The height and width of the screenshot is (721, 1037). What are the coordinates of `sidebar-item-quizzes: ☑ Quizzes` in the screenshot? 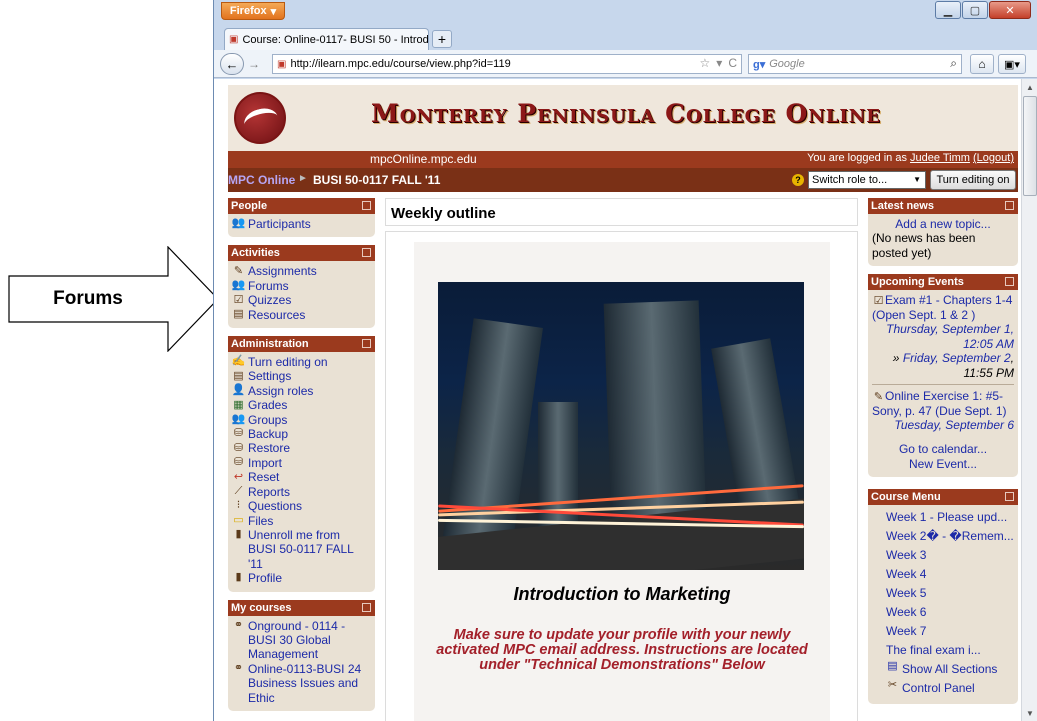 It's located at (301, 300).